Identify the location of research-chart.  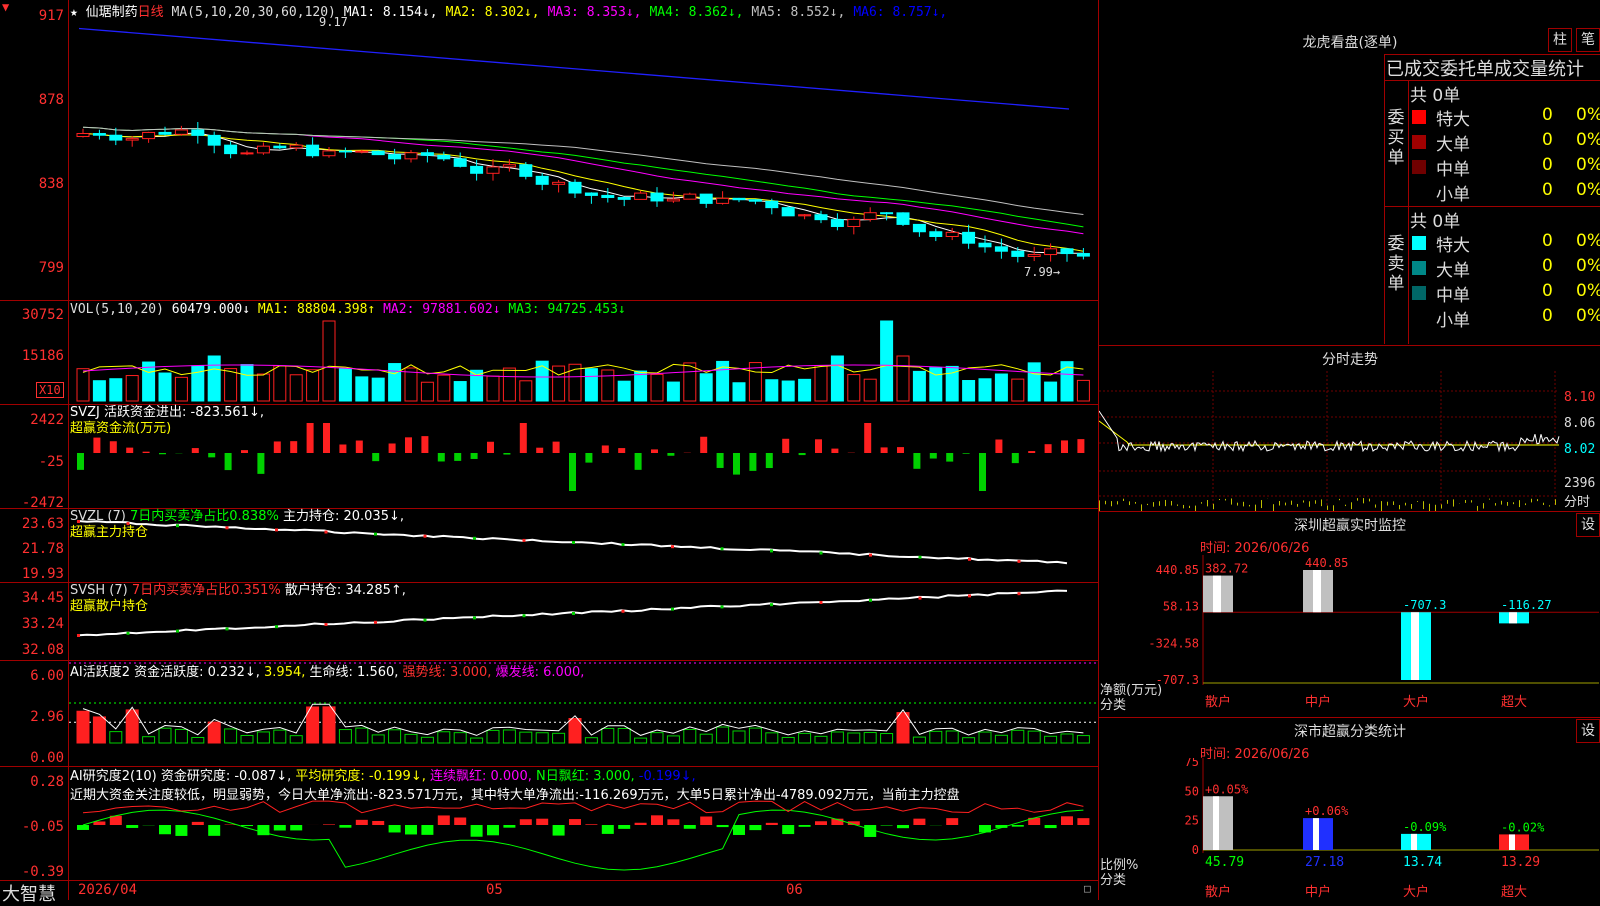
(583, 823).